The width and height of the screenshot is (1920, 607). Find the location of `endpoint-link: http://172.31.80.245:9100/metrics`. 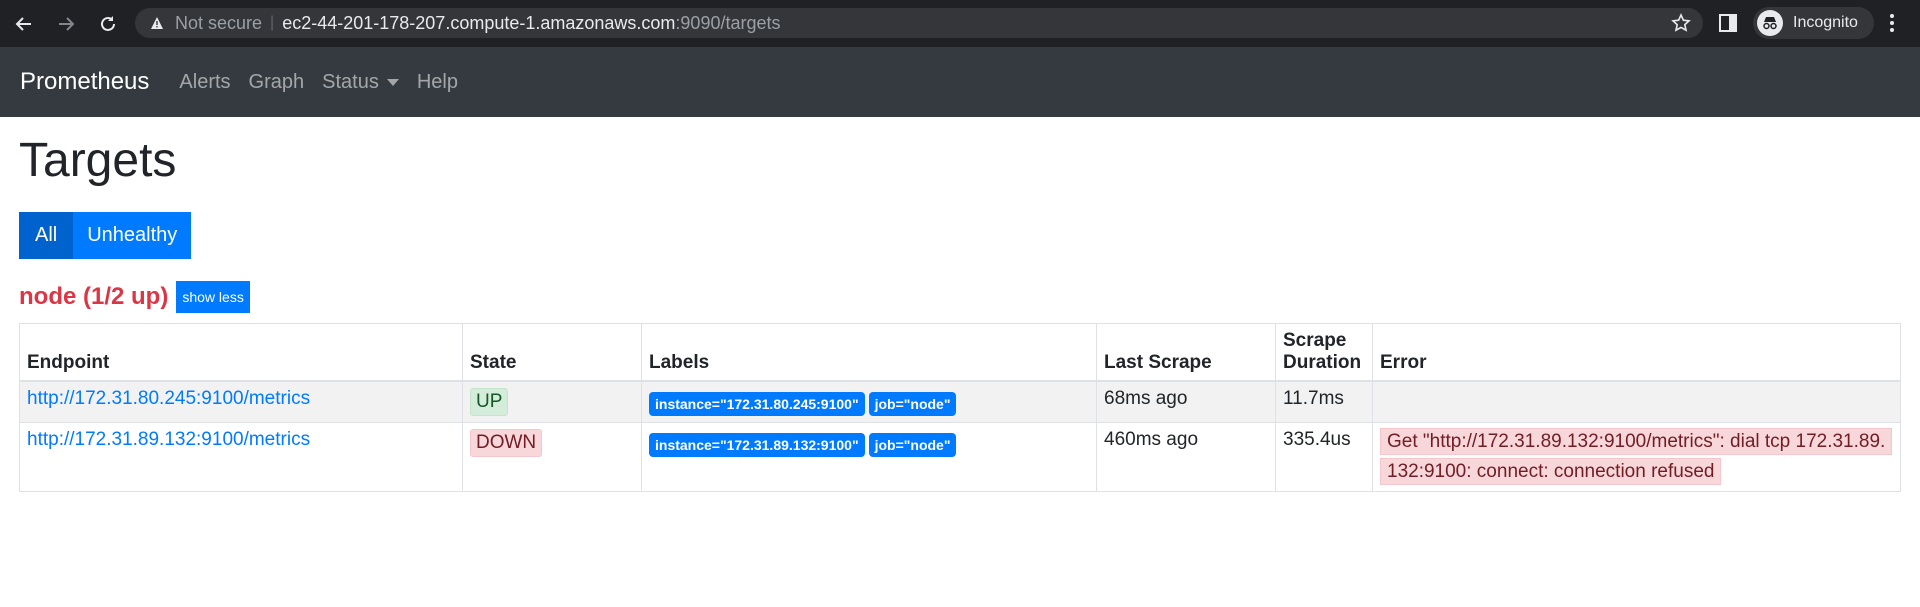

endpoint-link: http://172.31.80.245:9100/metrics is located at coordinates (168, 398).